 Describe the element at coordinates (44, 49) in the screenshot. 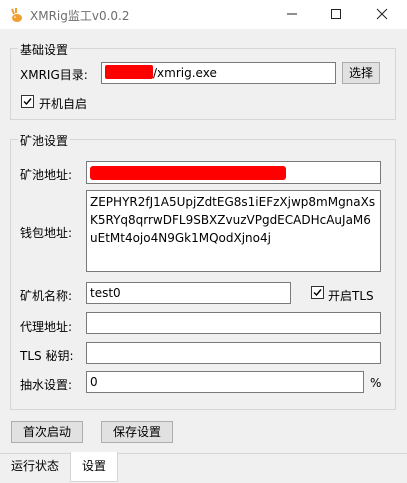

I see `basic-settings-title: 基础设置` at that location.